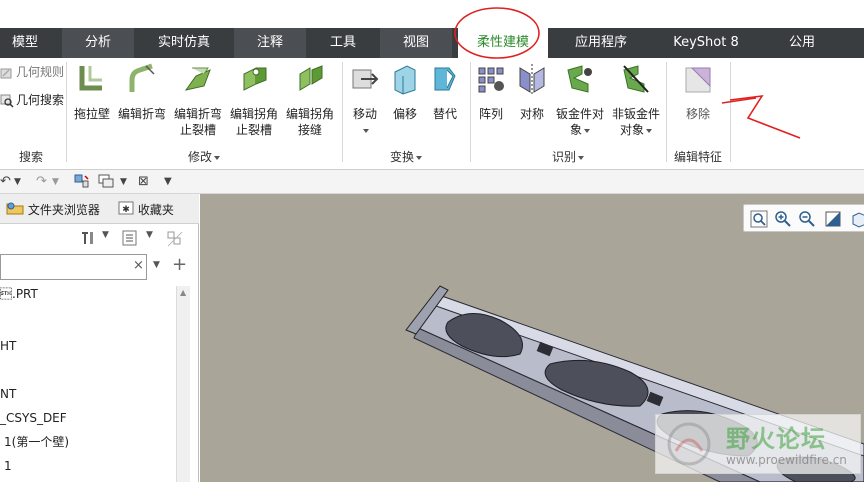 This screenshot has width=864, height=482. Describe the element at coordinates (106, 182) in the screenshot. I see `windows-icon` at that location.